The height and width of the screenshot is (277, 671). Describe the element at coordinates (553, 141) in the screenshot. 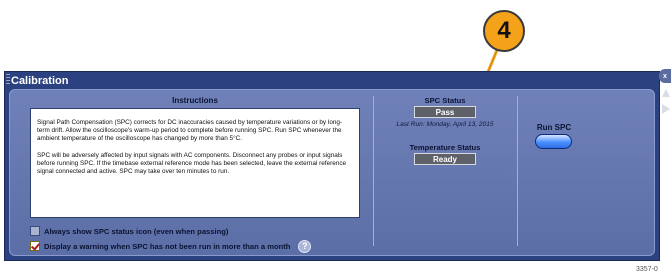

I see `run-spc-button` at that location.